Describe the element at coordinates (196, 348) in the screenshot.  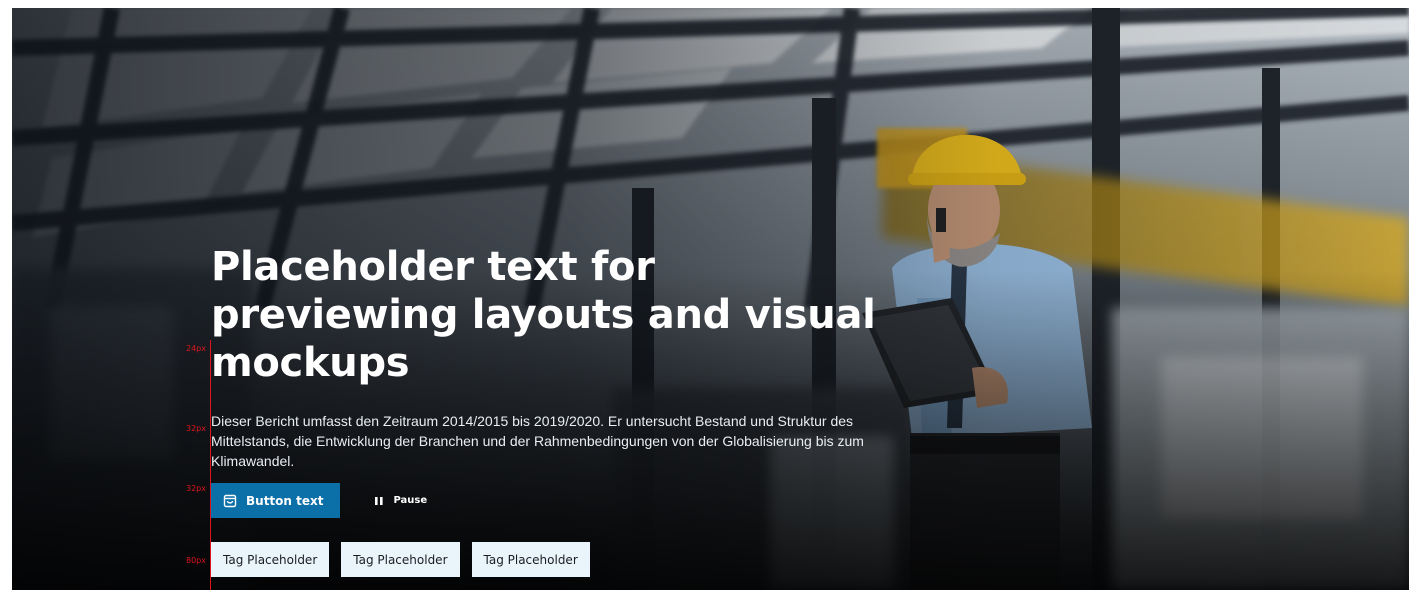
I see `spacing-guide-label: 24px` at that location.